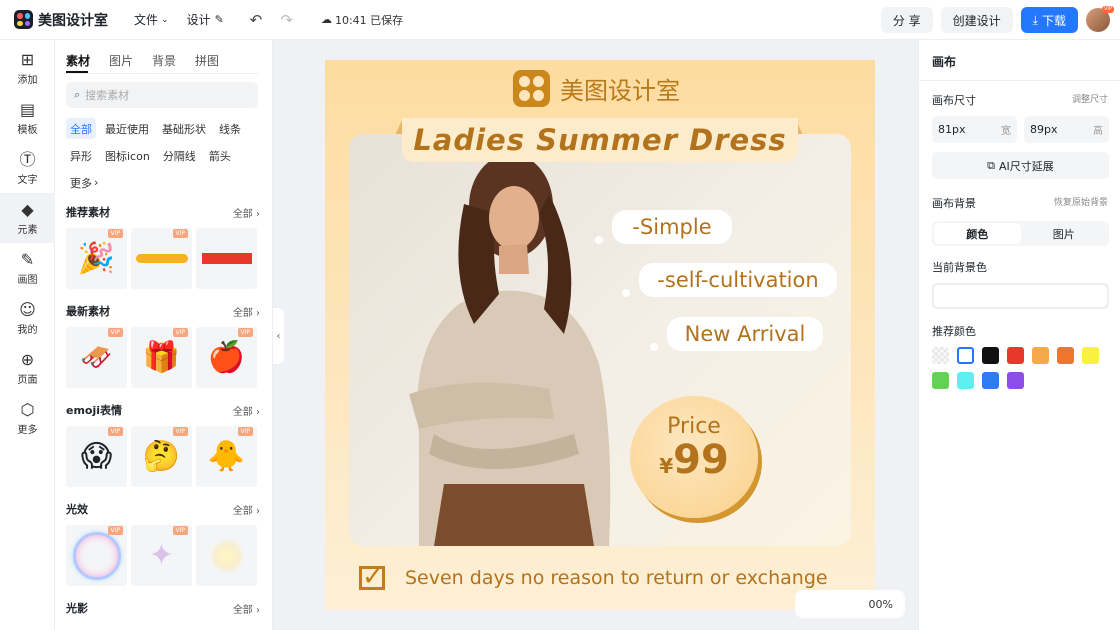 The height and width of the screenshot is (630, 1120). I want to click on file-menu: 文件 ⌄, so click(151, 19).